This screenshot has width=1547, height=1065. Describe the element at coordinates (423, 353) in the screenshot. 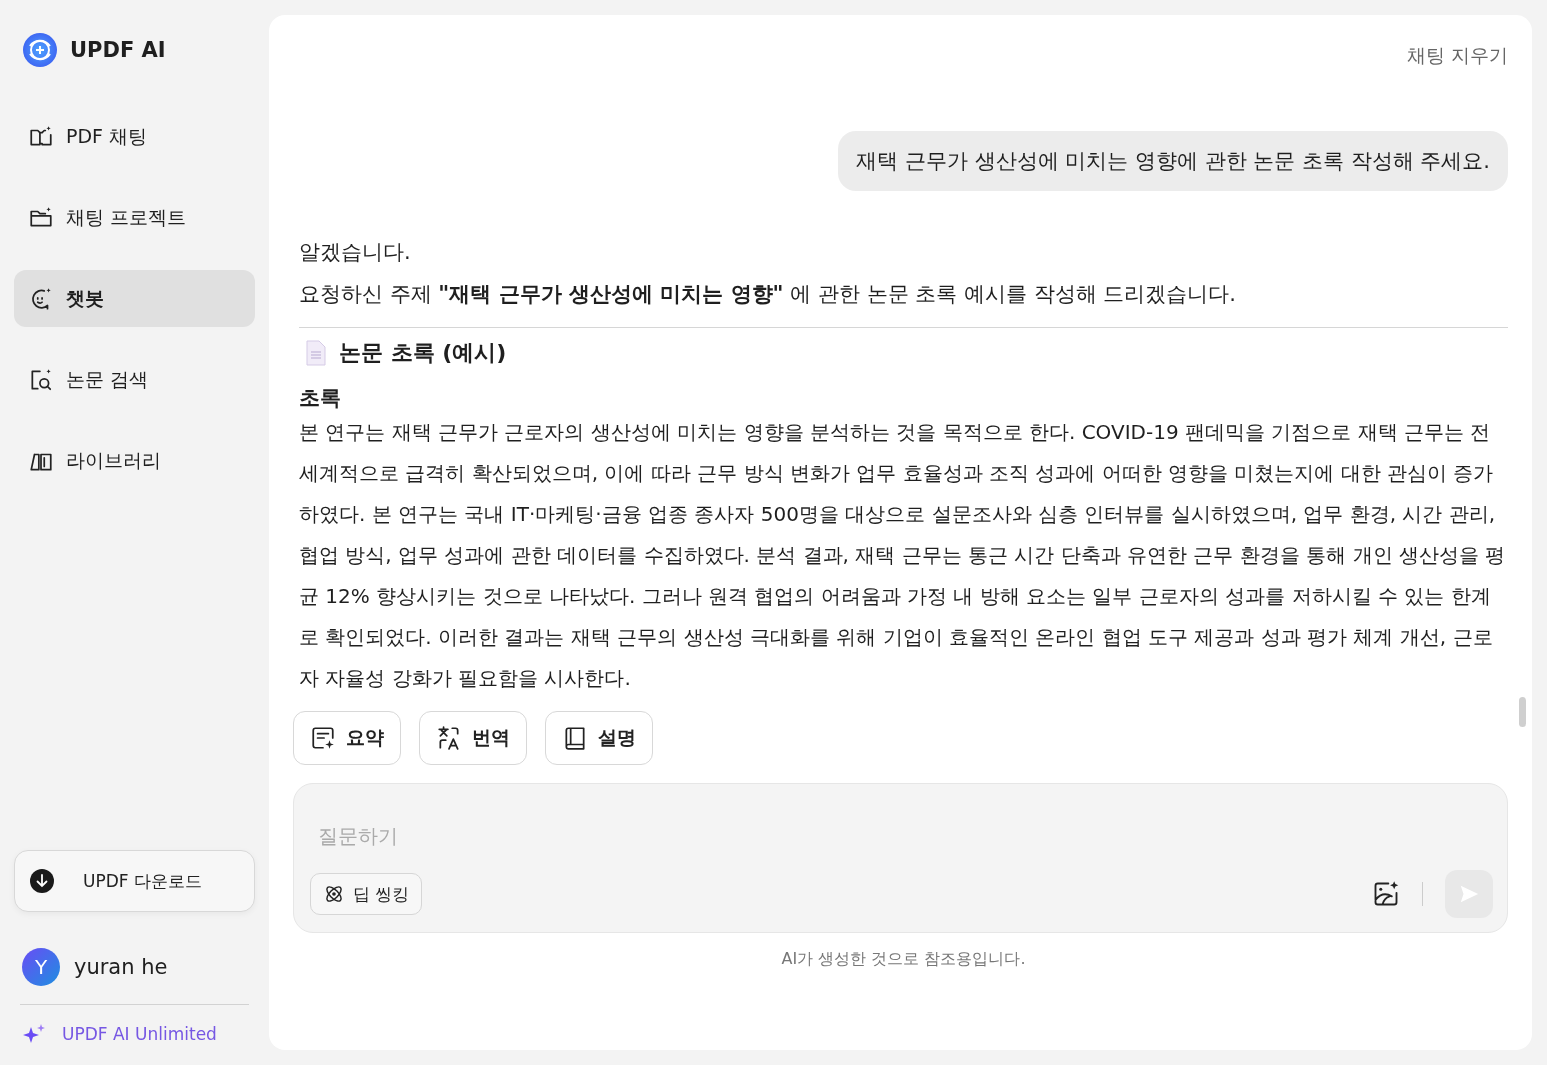

I see `section-heading: 논문 초록 (예시)` at that location.